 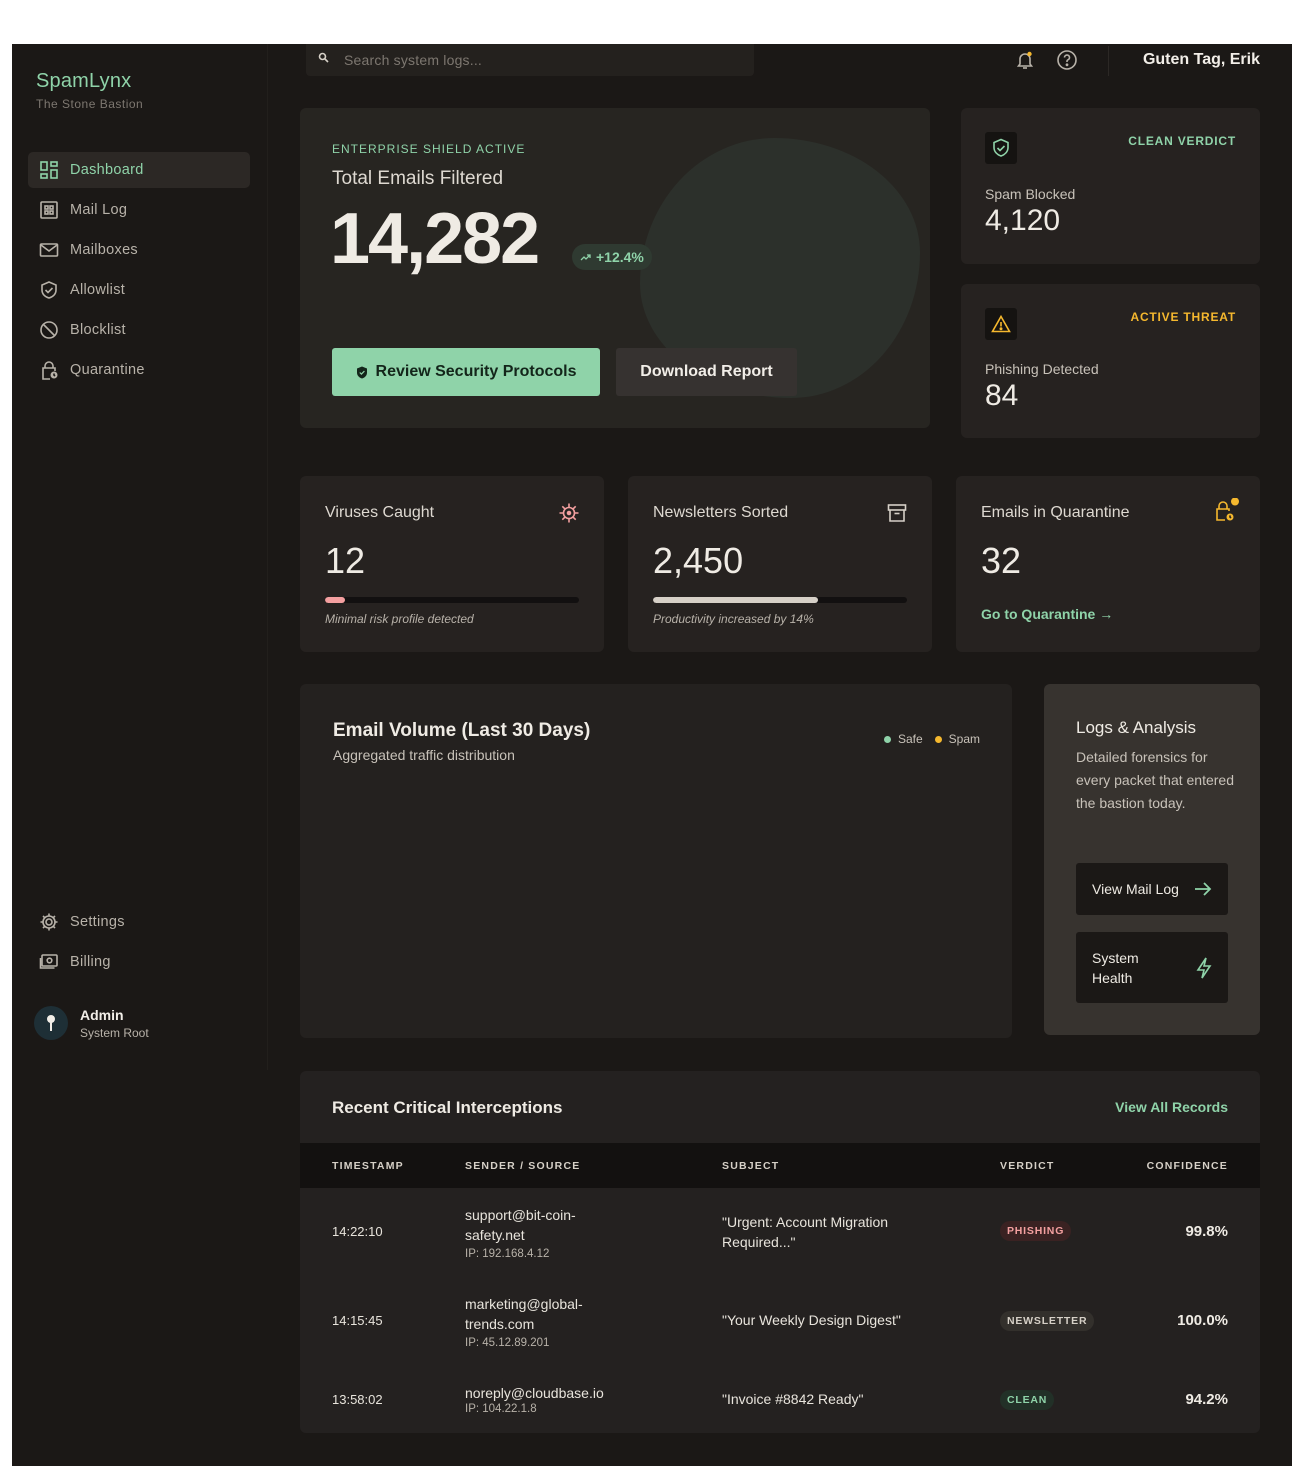 What do you see at coordinates (931, 739) in the screenshot?
I see `chart-legend: Safe Spam` at bounding box center [931, 739].